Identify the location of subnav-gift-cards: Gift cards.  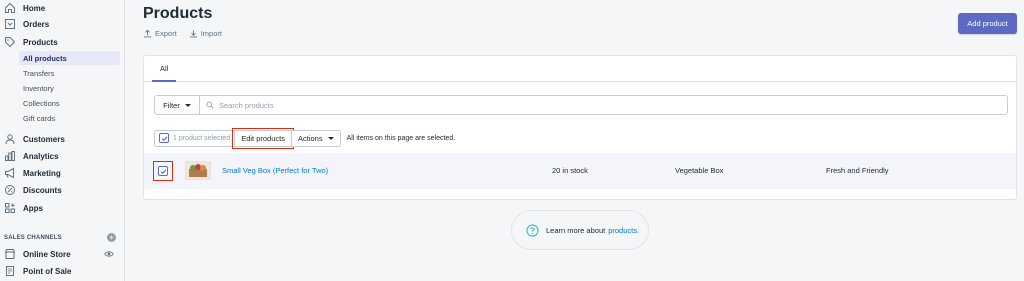
(69, 118).